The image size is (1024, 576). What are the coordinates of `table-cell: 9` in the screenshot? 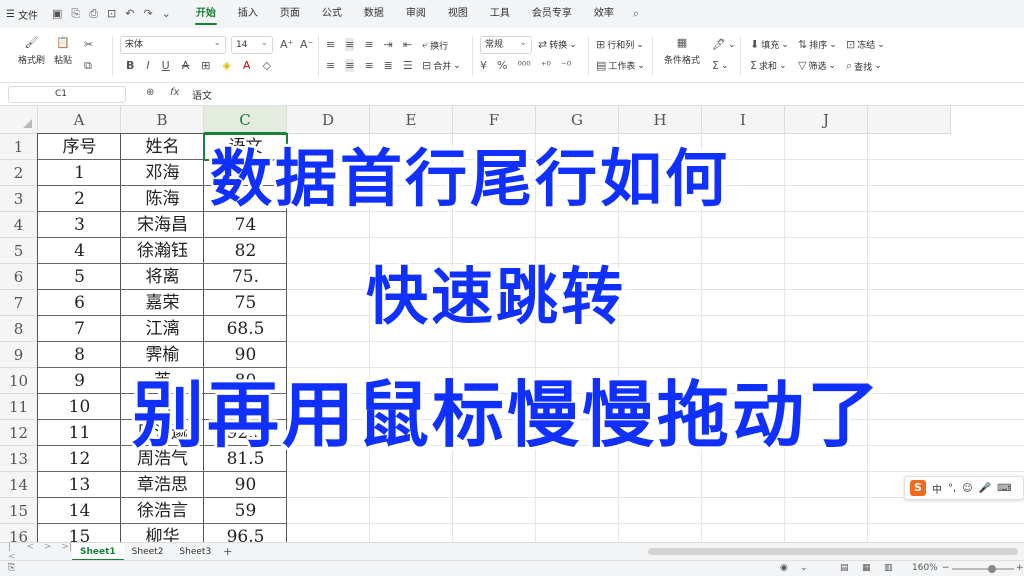 It's located at (79, 381).